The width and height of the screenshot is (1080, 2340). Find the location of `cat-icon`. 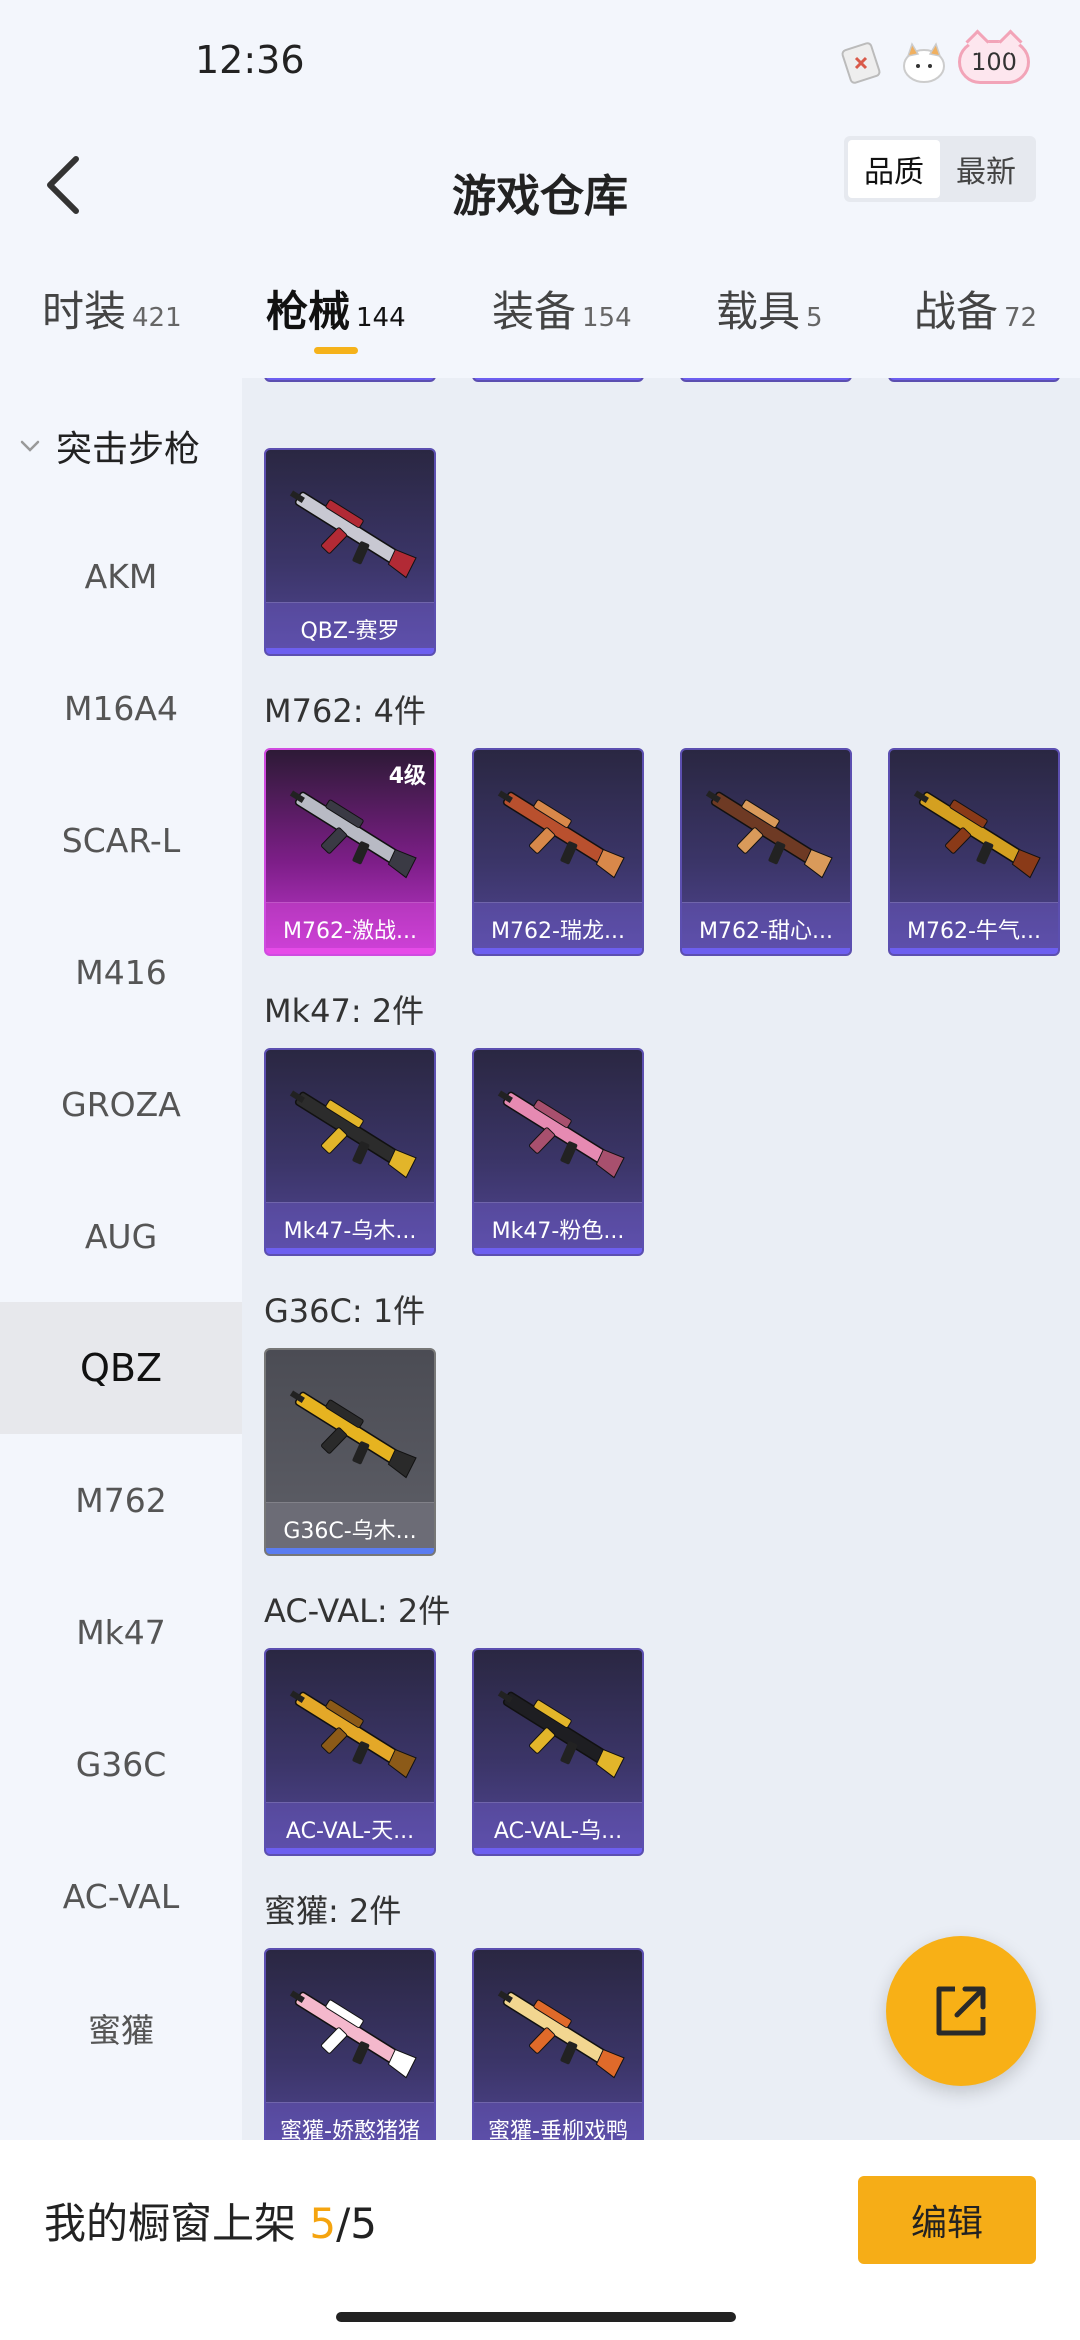

cat-icon is located at coordinates (924, 62).